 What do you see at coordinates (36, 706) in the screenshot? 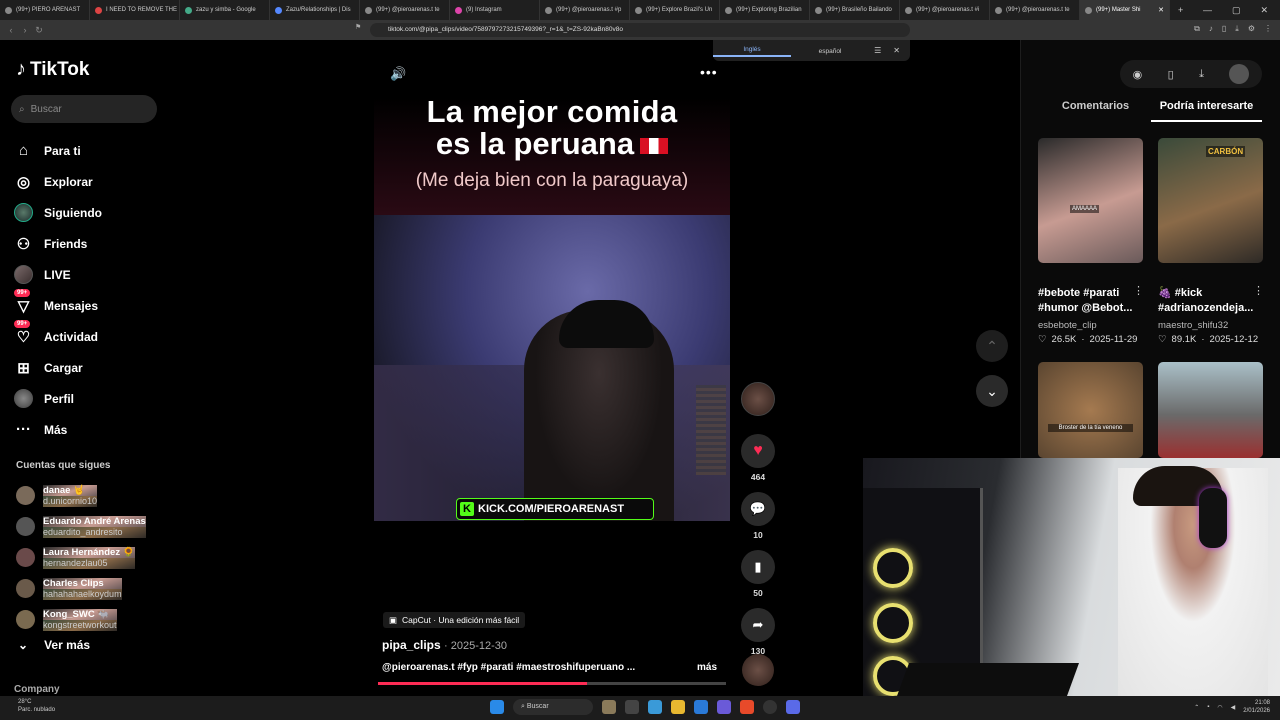
I see `weather-widget: 28°C Parc. nublado` at bounding box center [36, 706].